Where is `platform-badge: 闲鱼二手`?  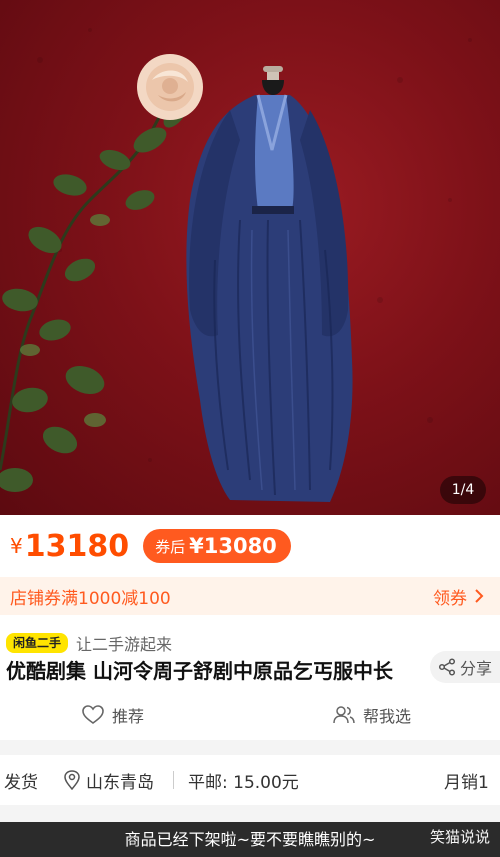
platform-badge: 闲鱼二手 is located at coordinates (37, 643).